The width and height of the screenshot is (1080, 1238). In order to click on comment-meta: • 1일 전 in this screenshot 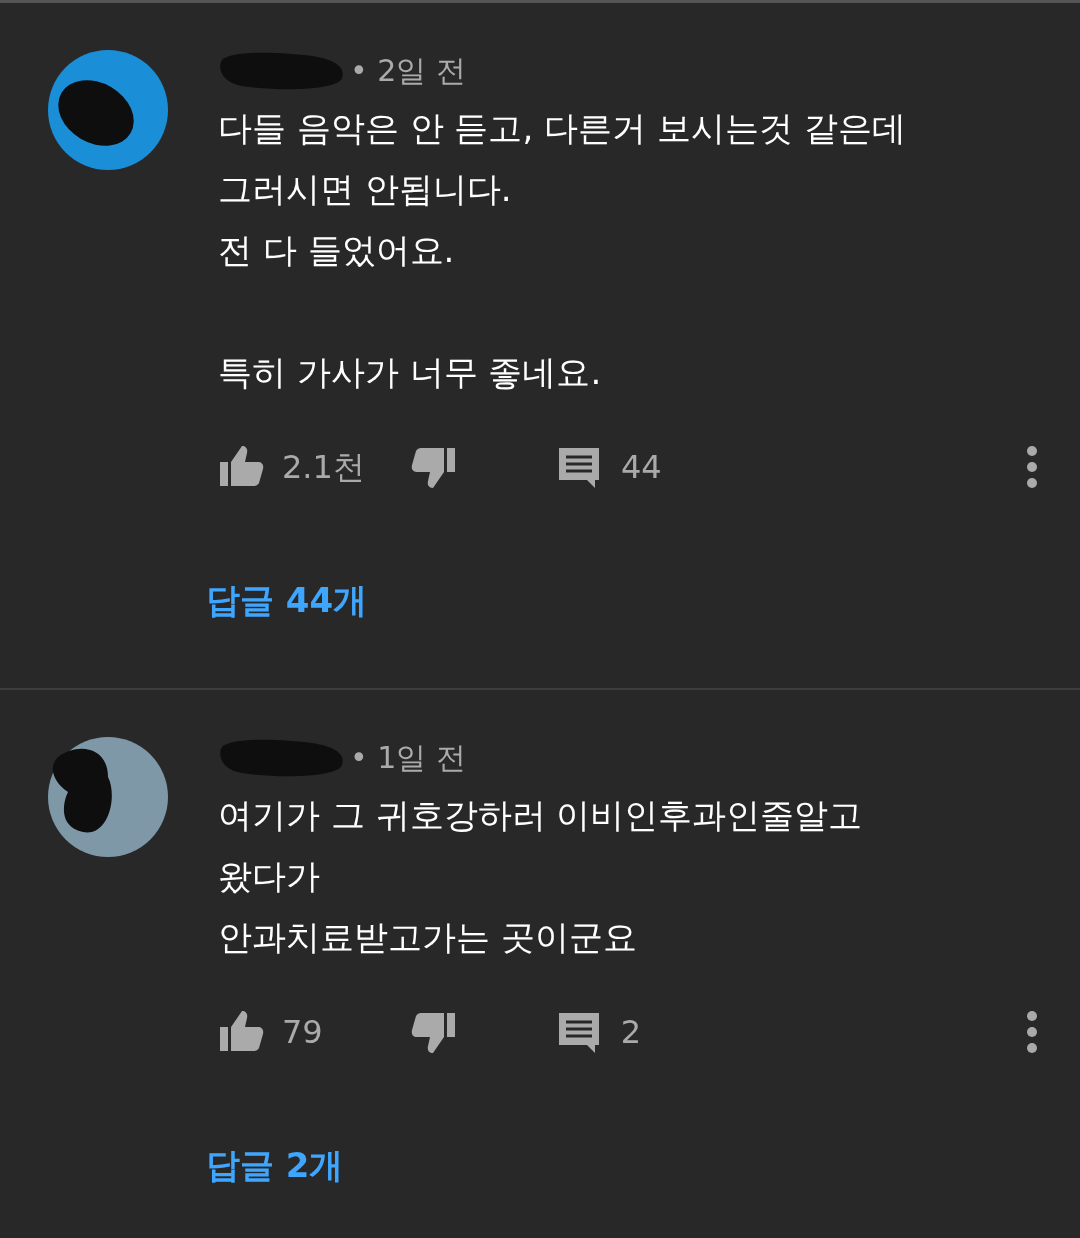, I will do `click(408, 757)`.